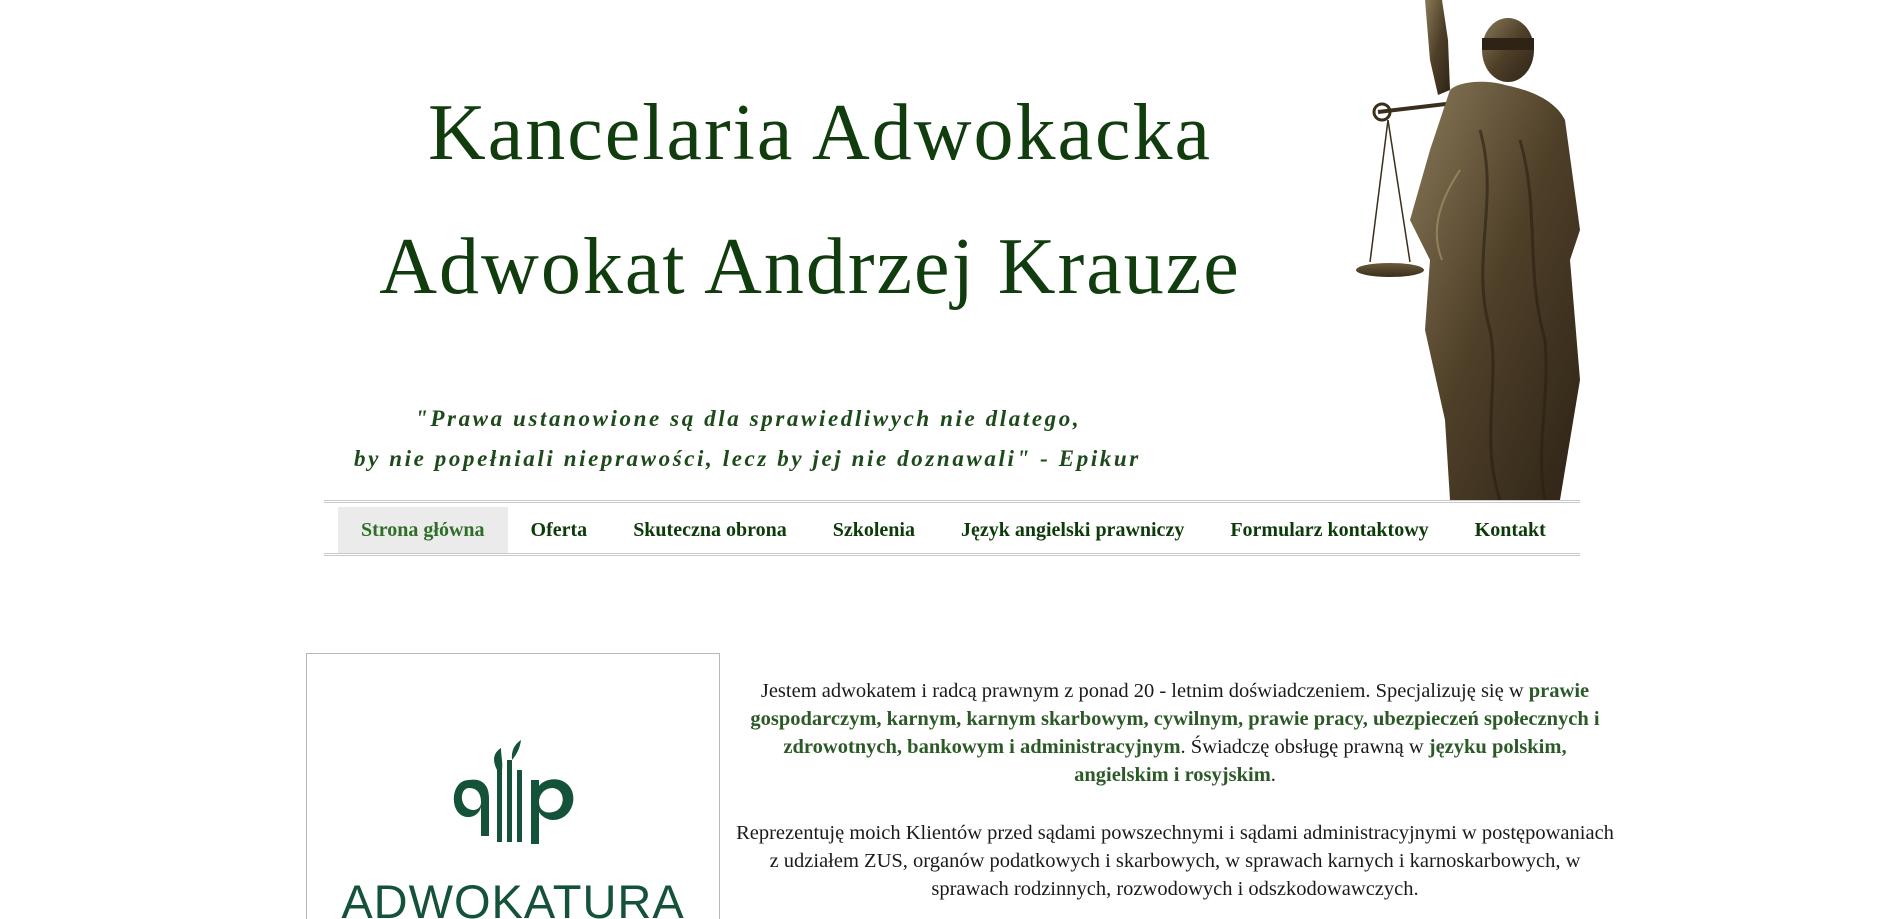  What do you see at coordinates (1273, 775) in the screenshot?
I see `intro-end-text: .` at bounding box center [1273, 775].